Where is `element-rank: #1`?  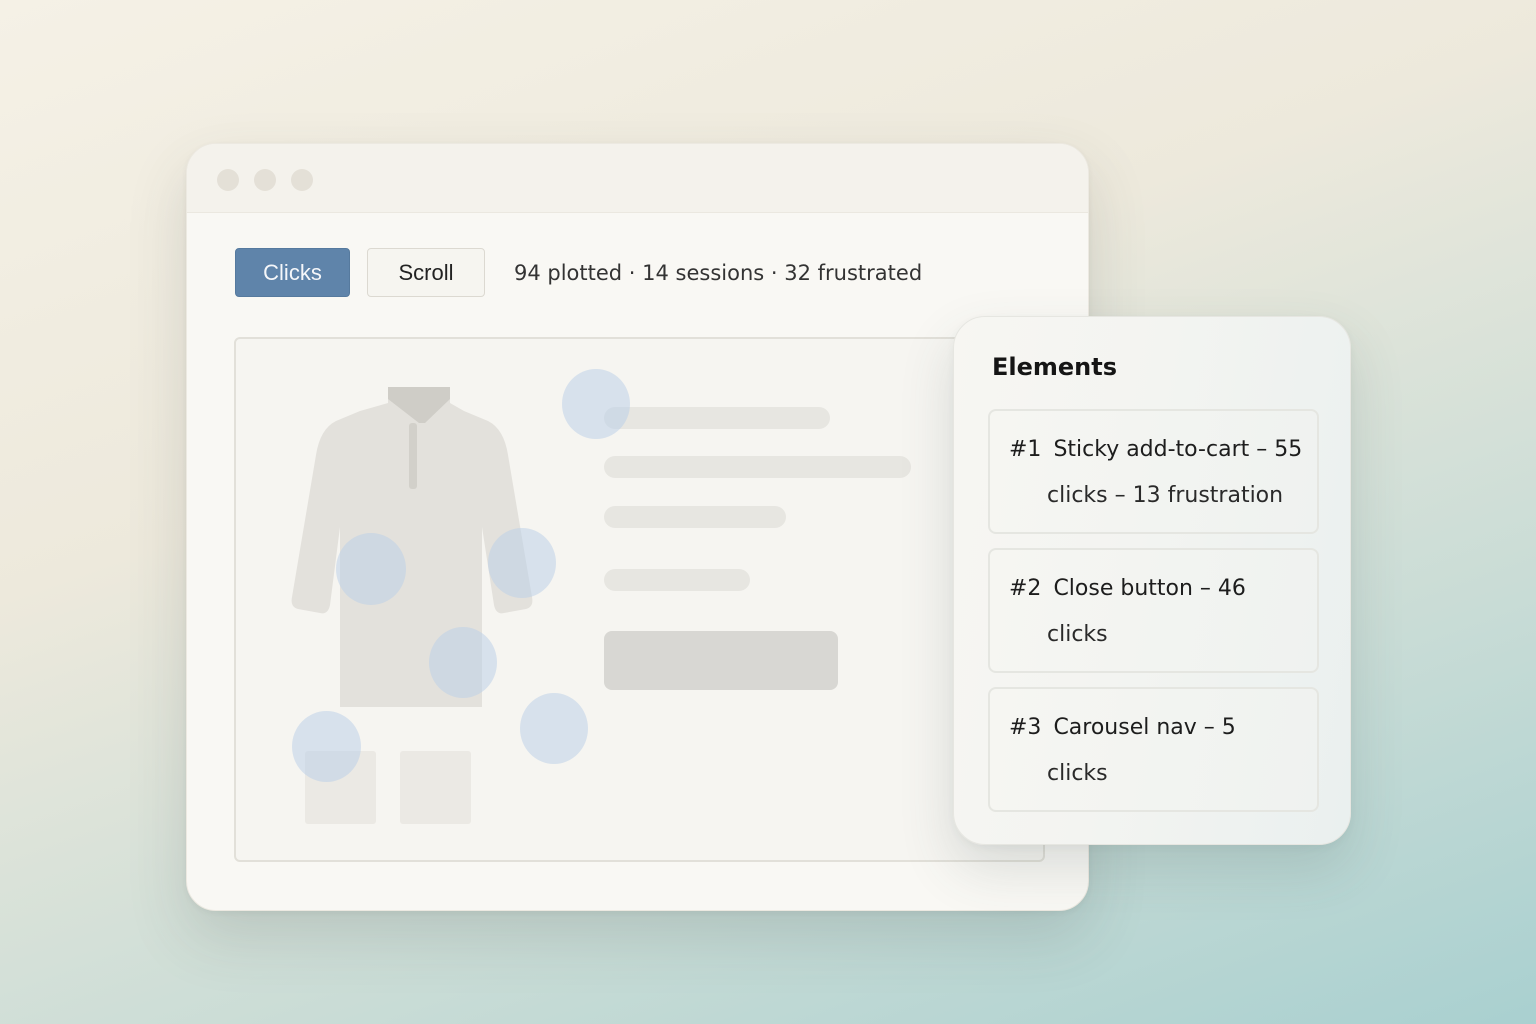
element-rank: #1 is located at coordinates (1025, 449).